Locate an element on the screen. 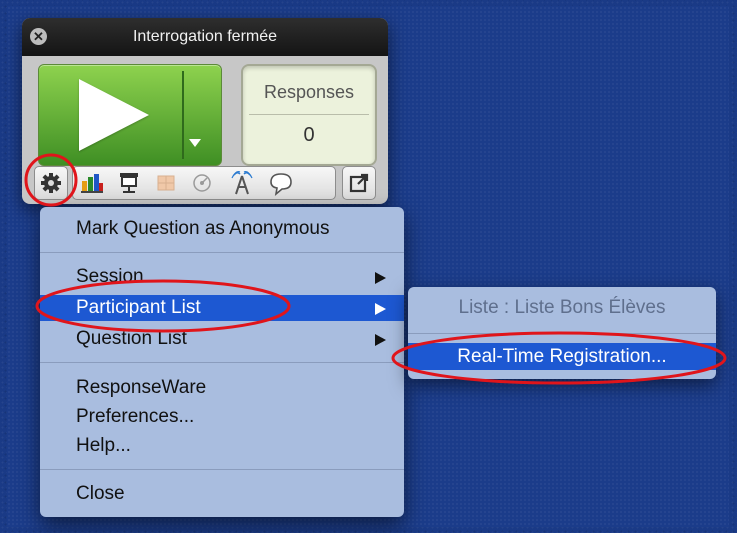  panel-title: Interrogation fermée is located at coordinates (205, 36).